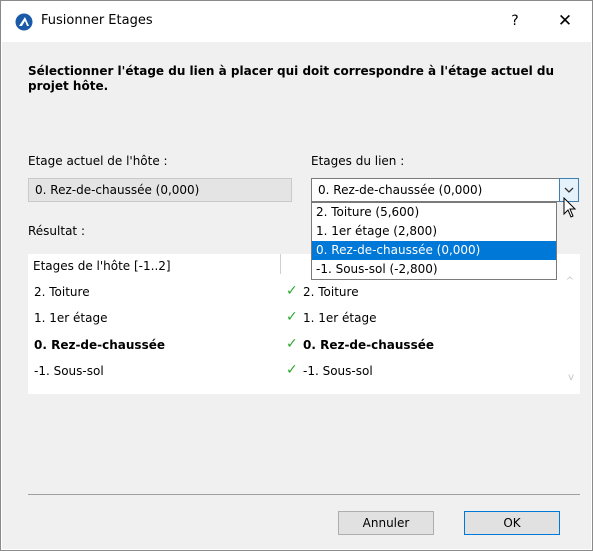  I want to click on title-bar: Fusionner Etages ? ✕, so click(296, 21).